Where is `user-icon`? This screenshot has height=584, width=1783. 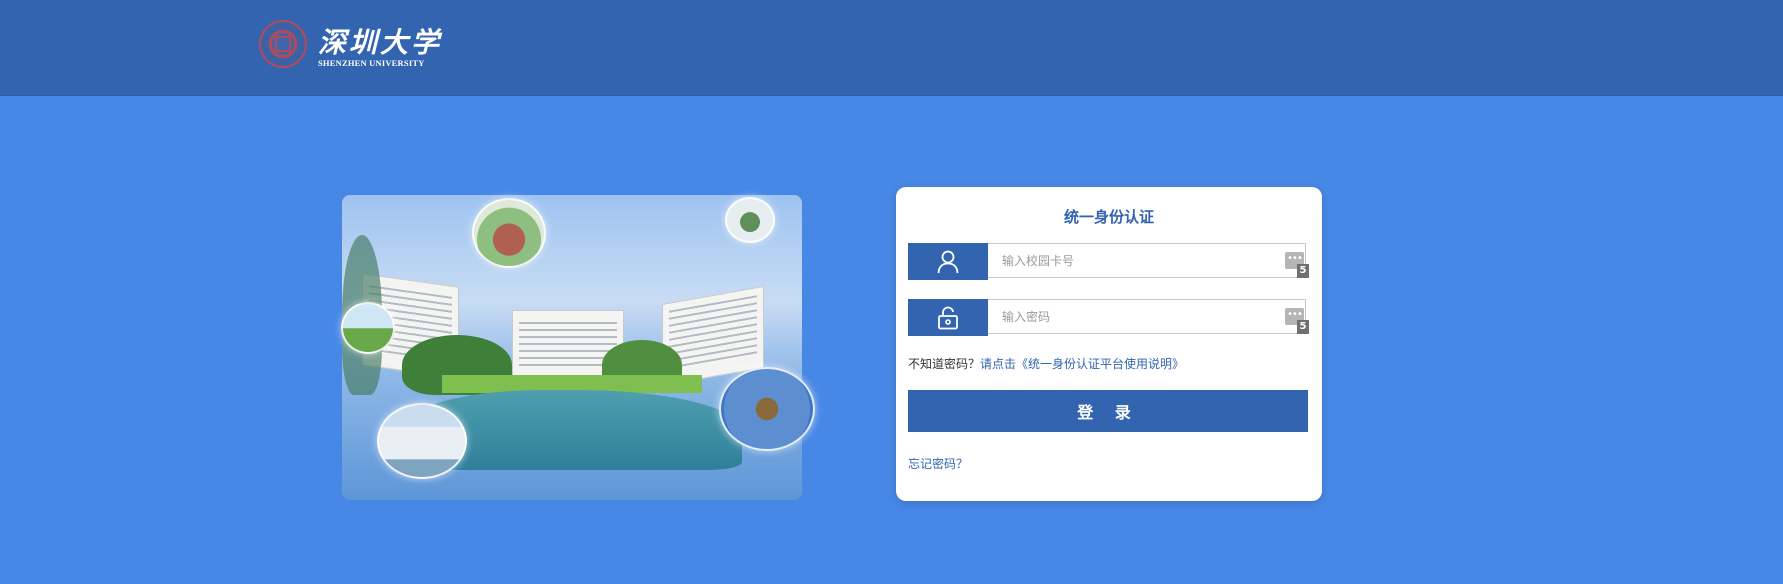
user-icon is located at coordinates (948, 261).